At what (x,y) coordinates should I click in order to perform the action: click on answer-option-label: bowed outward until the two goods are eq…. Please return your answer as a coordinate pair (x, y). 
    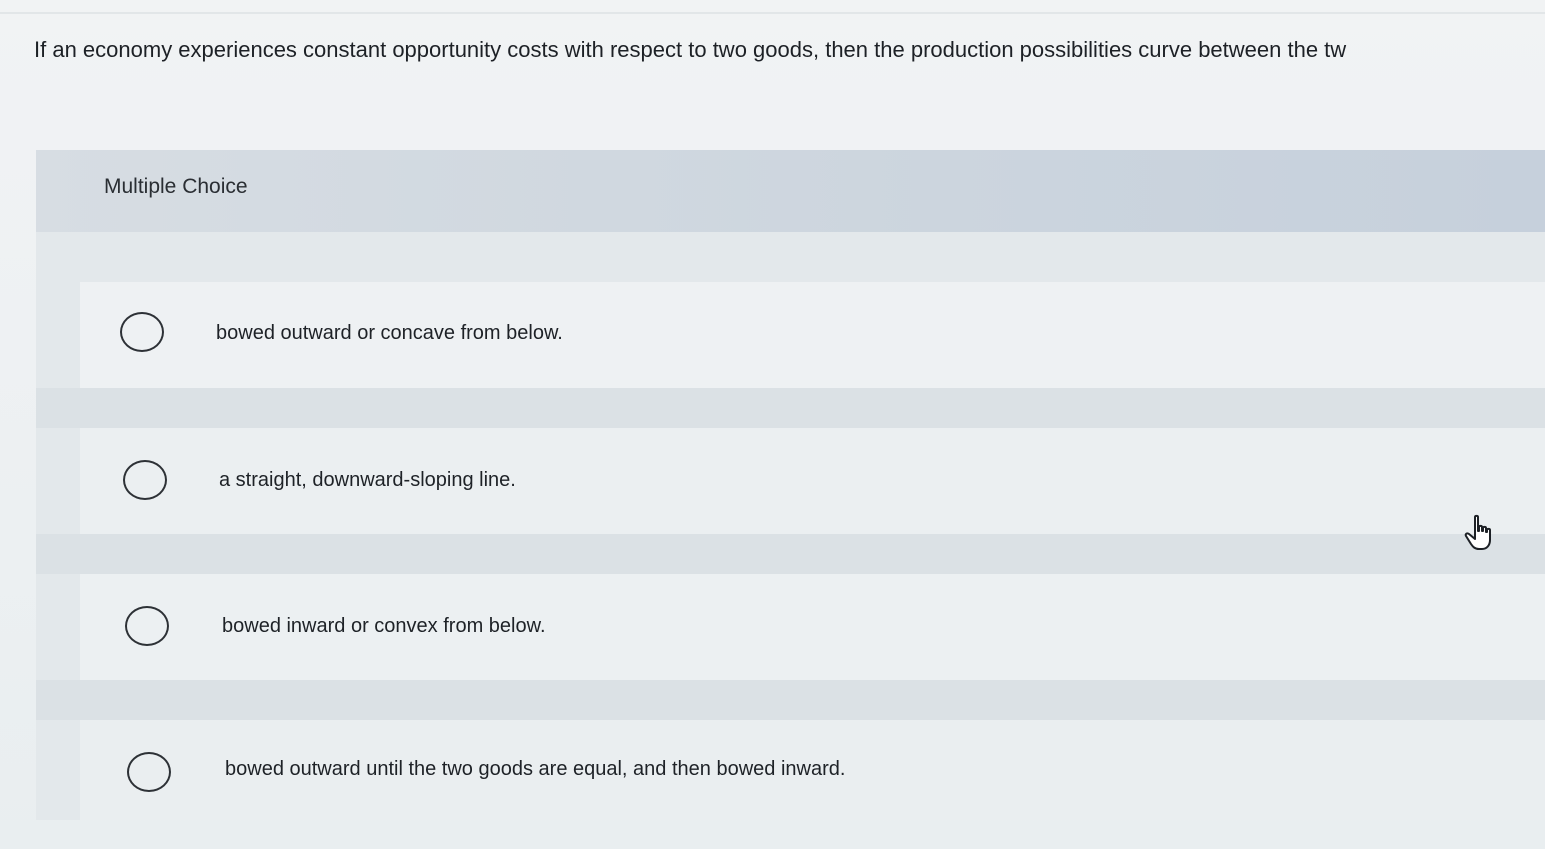
    Looking at the image, I should click on (535, 769).